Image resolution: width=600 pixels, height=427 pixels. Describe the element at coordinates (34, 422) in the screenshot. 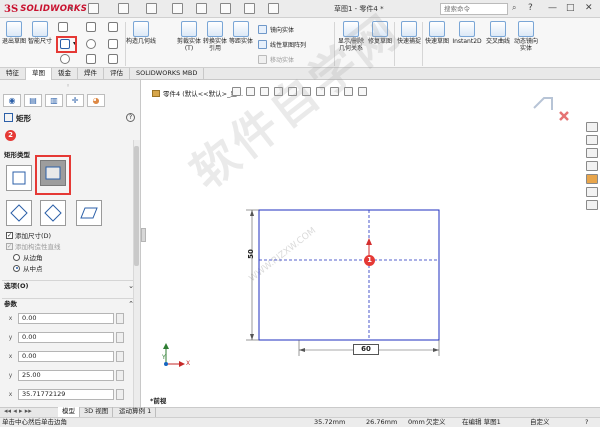

I see `status-hint: 单击中心然后单击边角` at that location.